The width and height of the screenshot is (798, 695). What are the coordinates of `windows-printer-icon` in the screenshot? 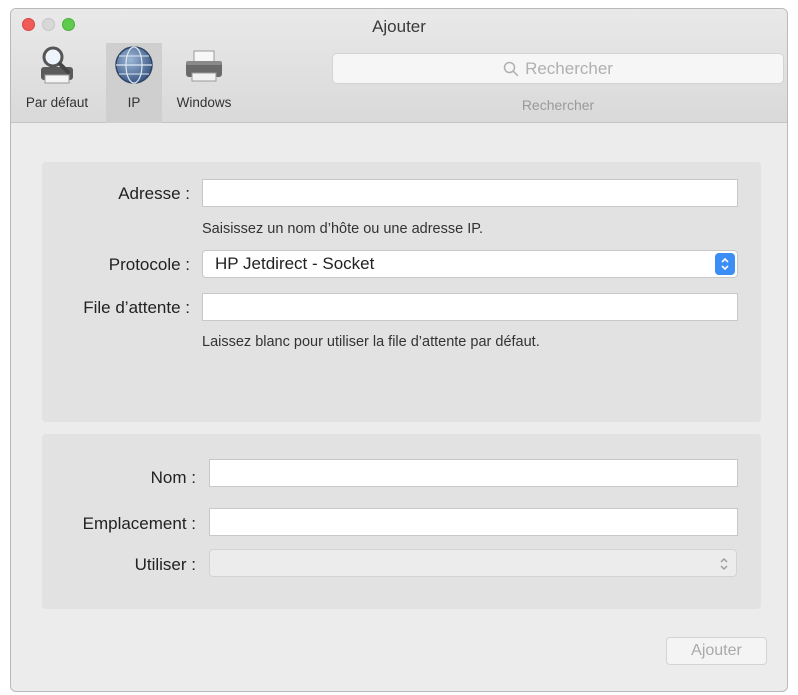 It's located at (204, 65).